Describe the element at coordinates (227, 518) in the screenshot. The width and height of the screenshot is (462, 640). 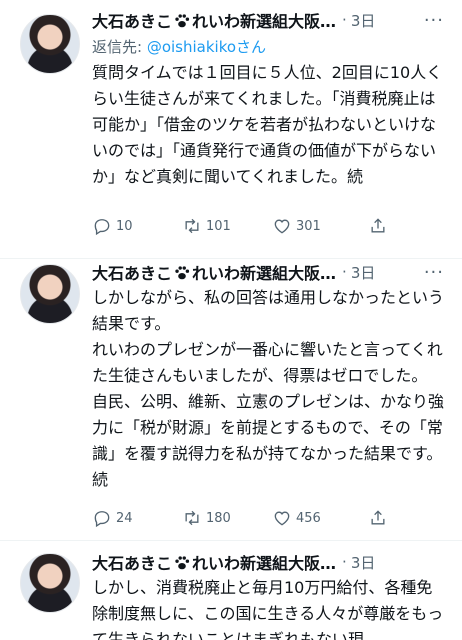
I see `retweet-button: 180` at that location.